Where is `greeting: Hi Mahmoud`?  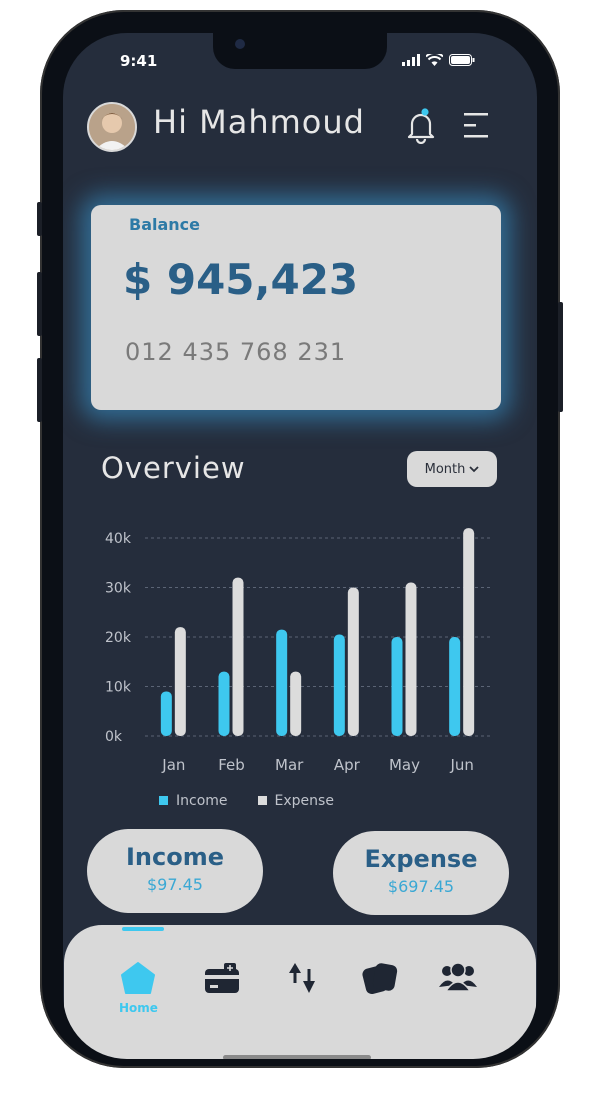
greeting: Hi Mahmoud is located at coordinates (259, 122).